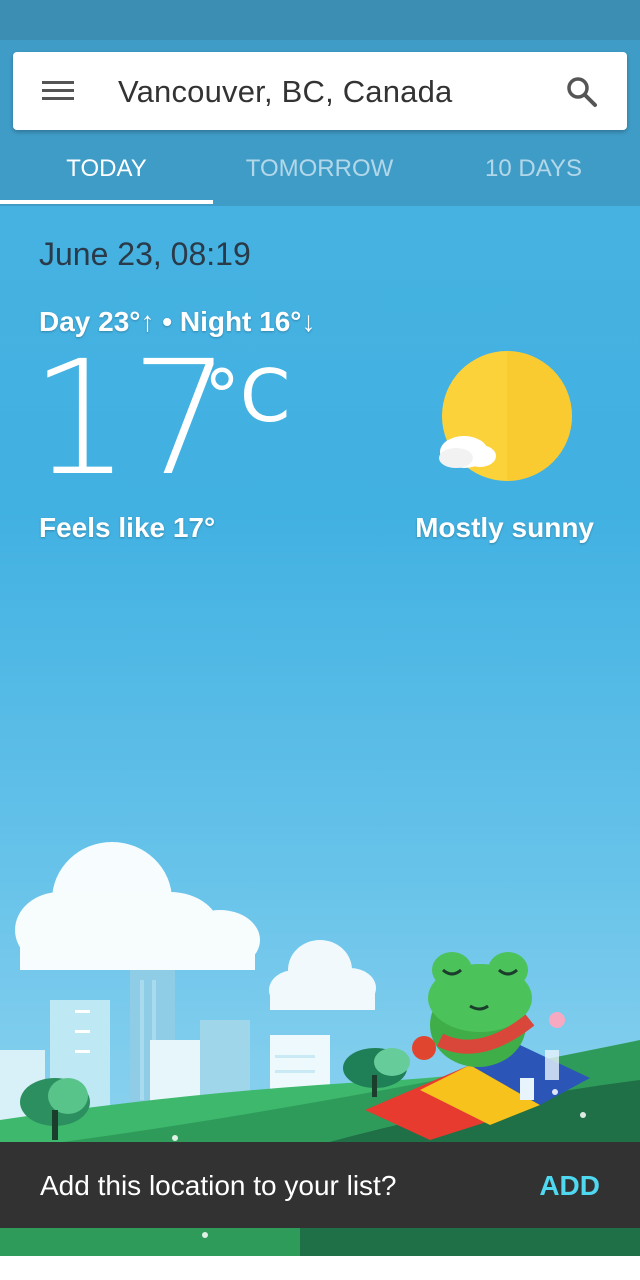 This screenshot has width=640, height=1280. I want to click on cloud-right, so click(322, 975).